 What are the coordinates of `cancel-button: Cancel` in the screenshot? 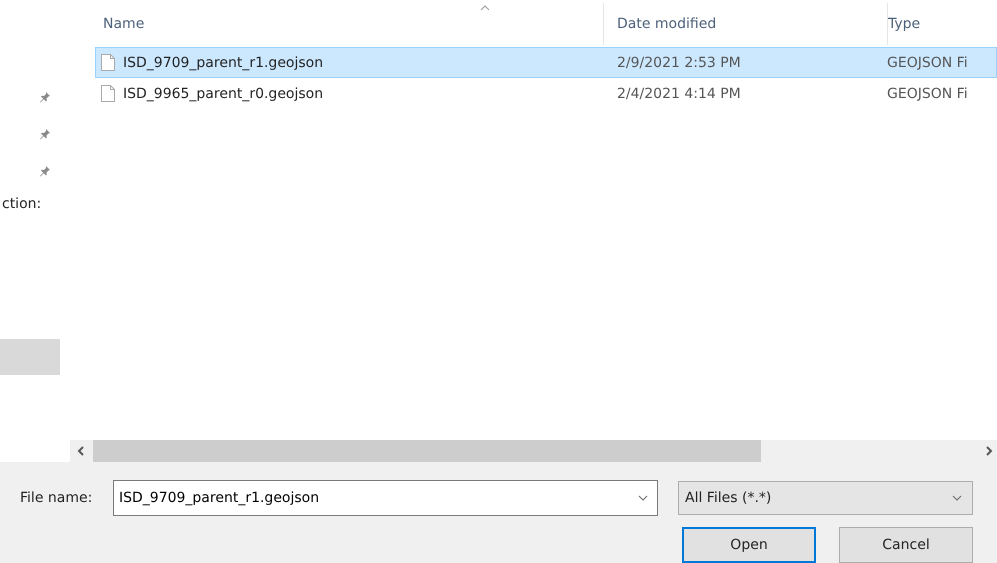 It's located at (906, 545).